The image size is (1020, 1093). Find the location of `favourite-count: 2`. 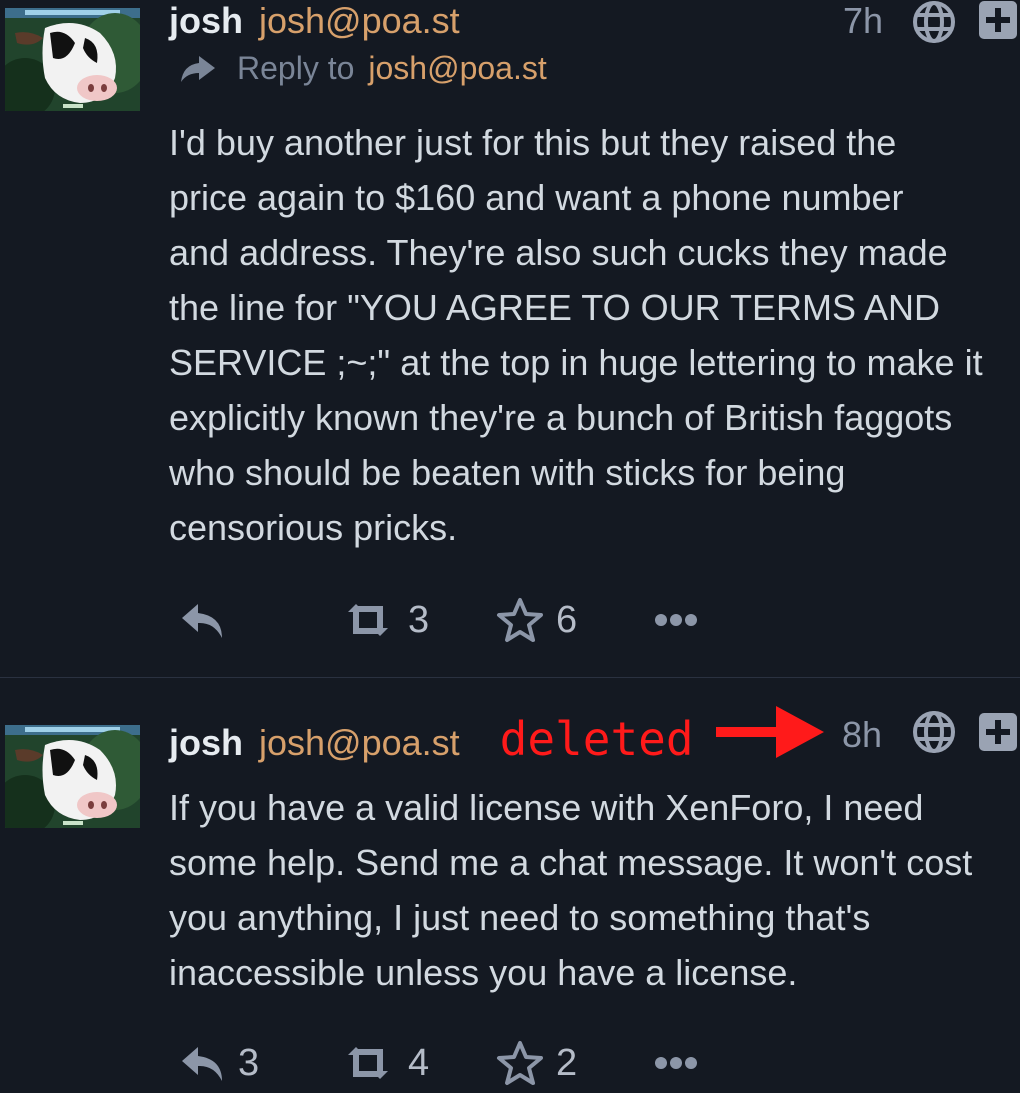

favourite-count: 2 is located at coordinates (567, 1062).